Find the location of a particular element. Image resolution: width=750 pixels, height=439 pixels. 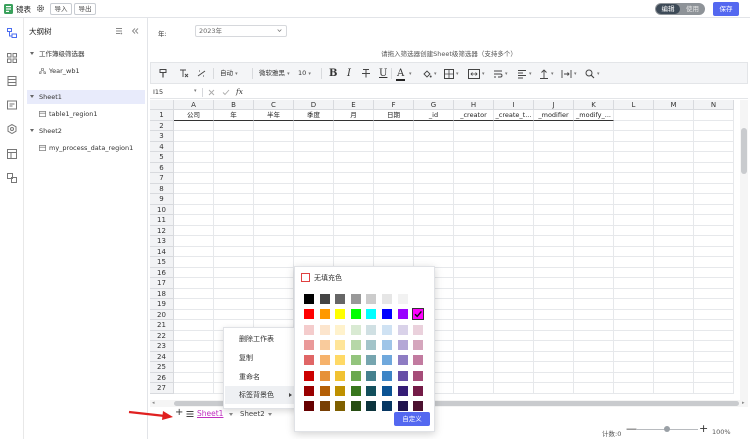

outline-group-sheet2: Sheet2 is located at coordinates (86, 131).